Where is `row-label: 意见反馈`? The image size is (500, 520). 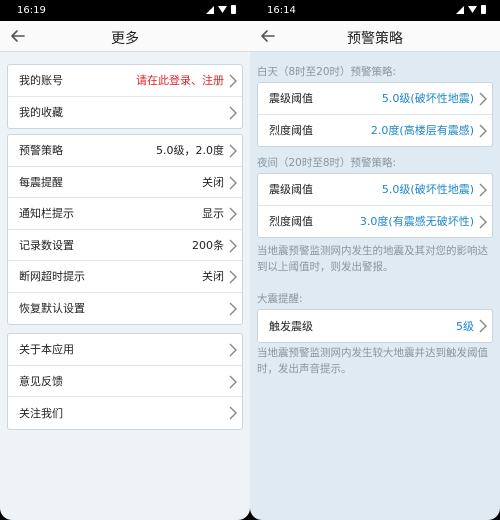
row-label: 意见反馈 is located at coordinates (41, 381).